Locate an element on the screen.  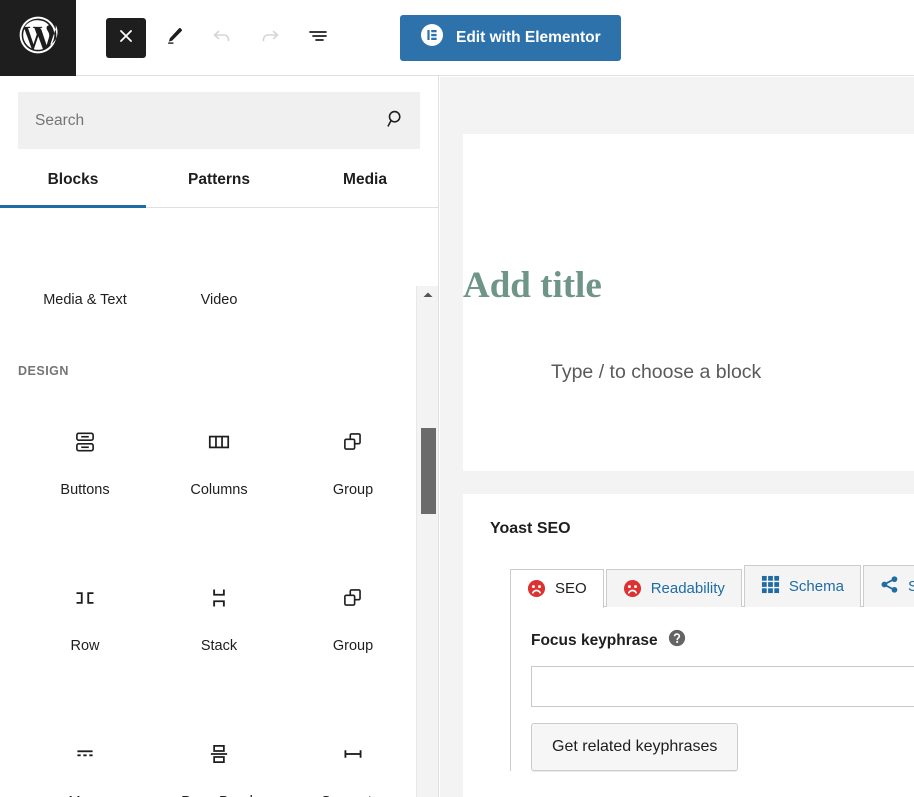
yoast-seo-tab-content: Focus keyphrase Get related keyphrases is located at coordinates (712, 689).